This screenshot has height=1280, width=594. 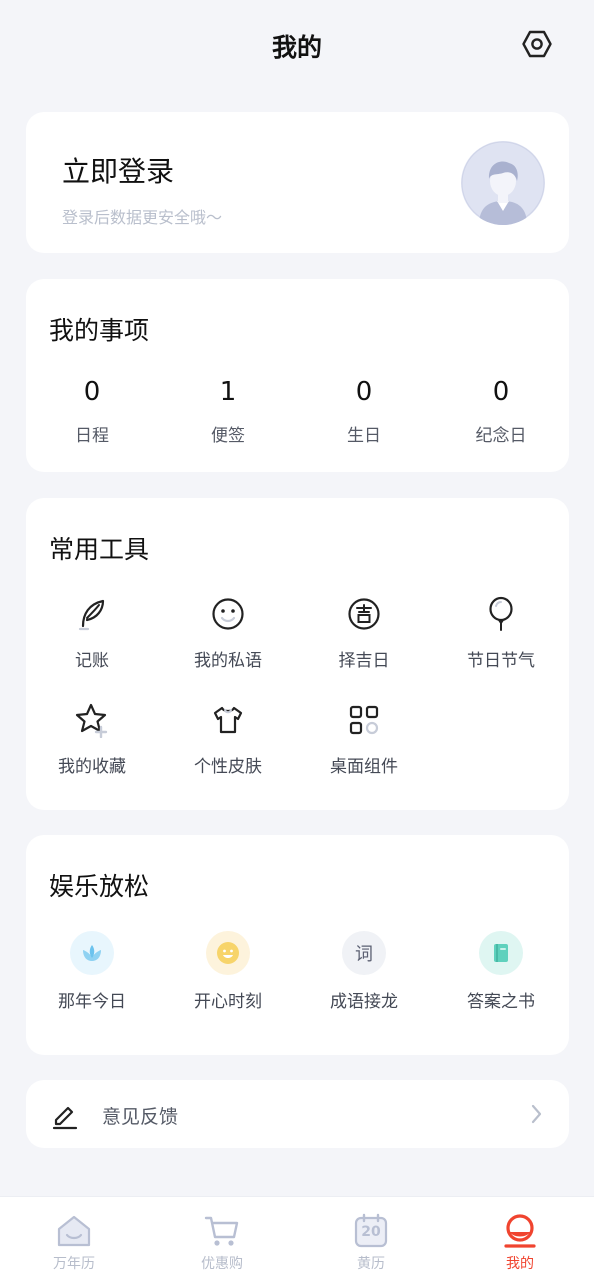 What do you see at coordinates (297, 1114) in the screenshot?
I see `feedback-row: 意见反馈` at bounding box center [297, 1114].